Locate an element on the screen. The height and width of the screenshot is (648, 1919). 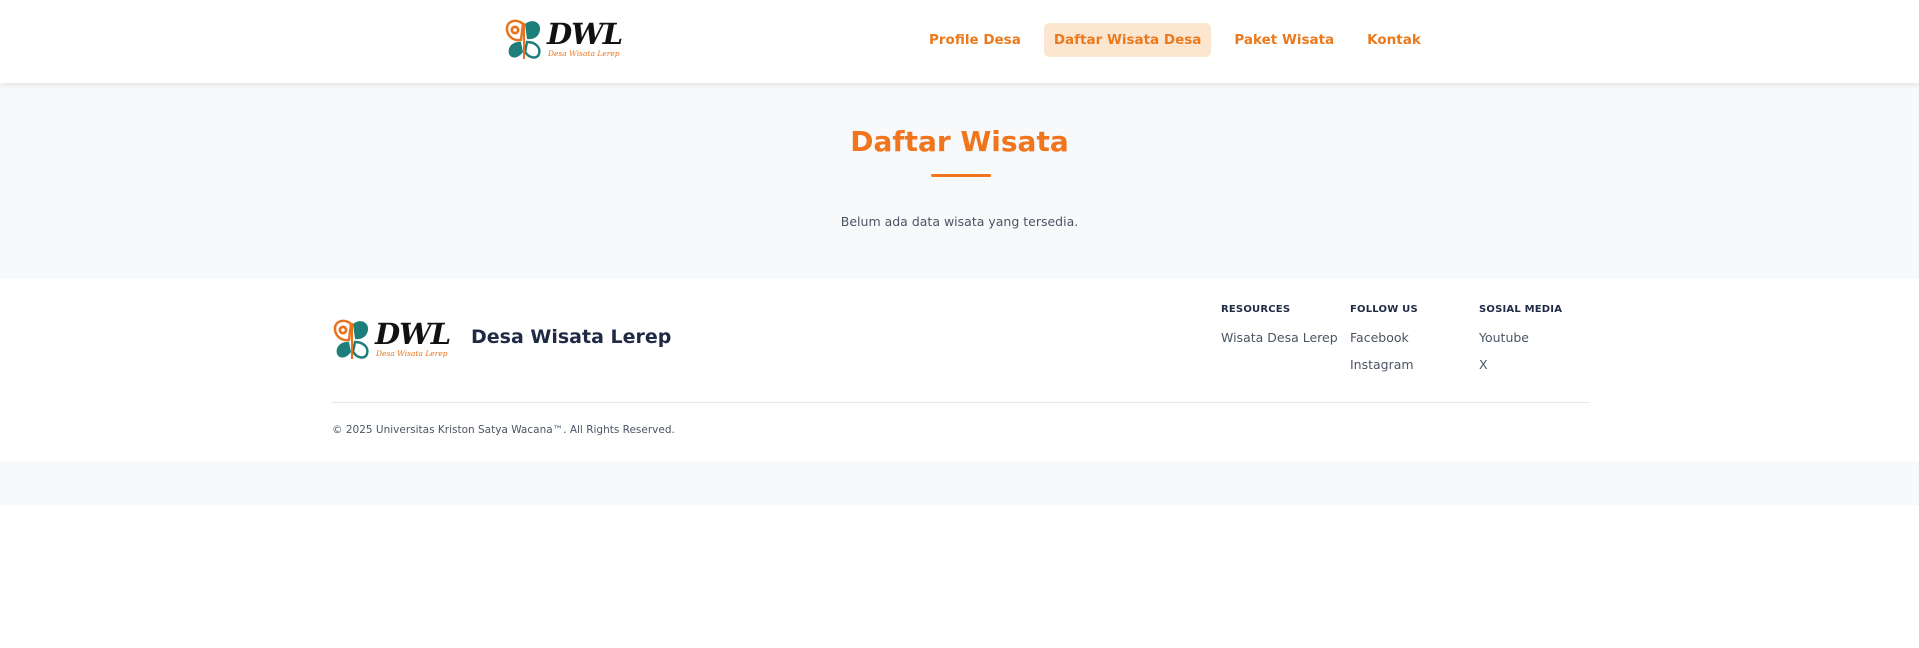
empty-state-message: Belum ada data wisata yang tersedia. is located at coordinates (959, 221).